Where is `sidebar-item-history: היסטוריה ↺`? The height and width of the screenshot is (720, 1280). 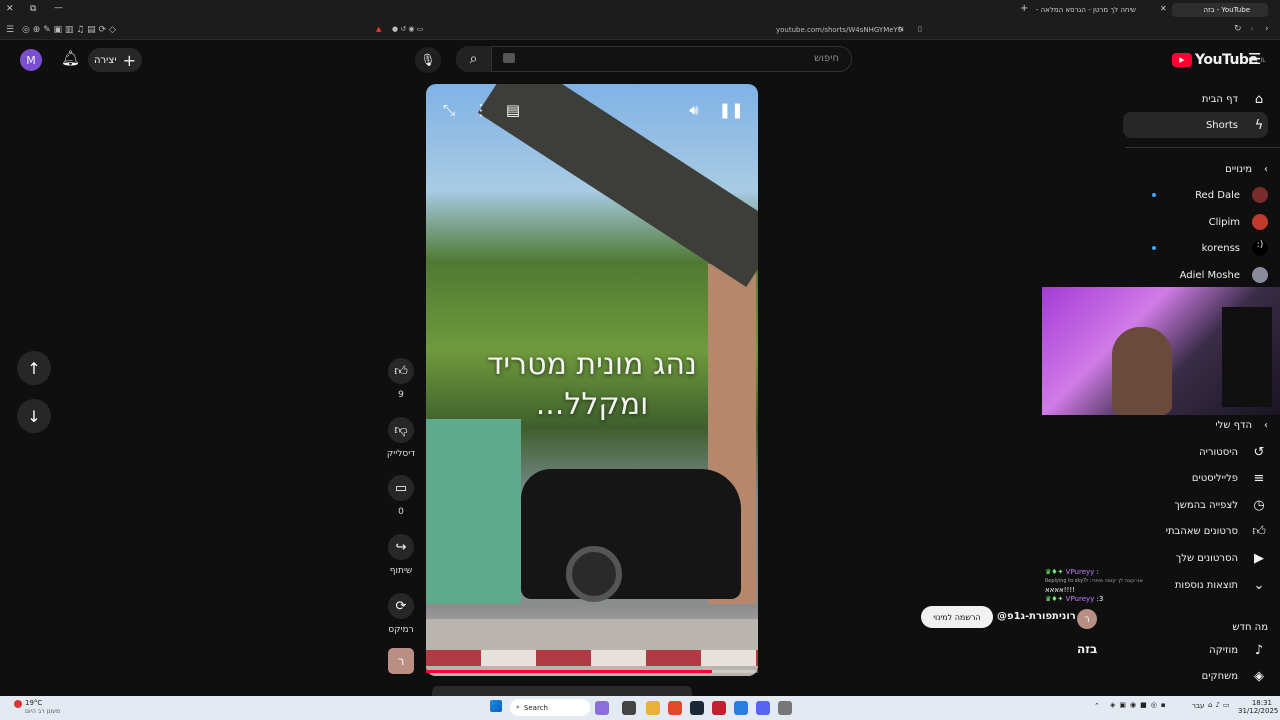 sidebar-item-history: היסטוריה ↺ is located at coordinates (1198, 452).